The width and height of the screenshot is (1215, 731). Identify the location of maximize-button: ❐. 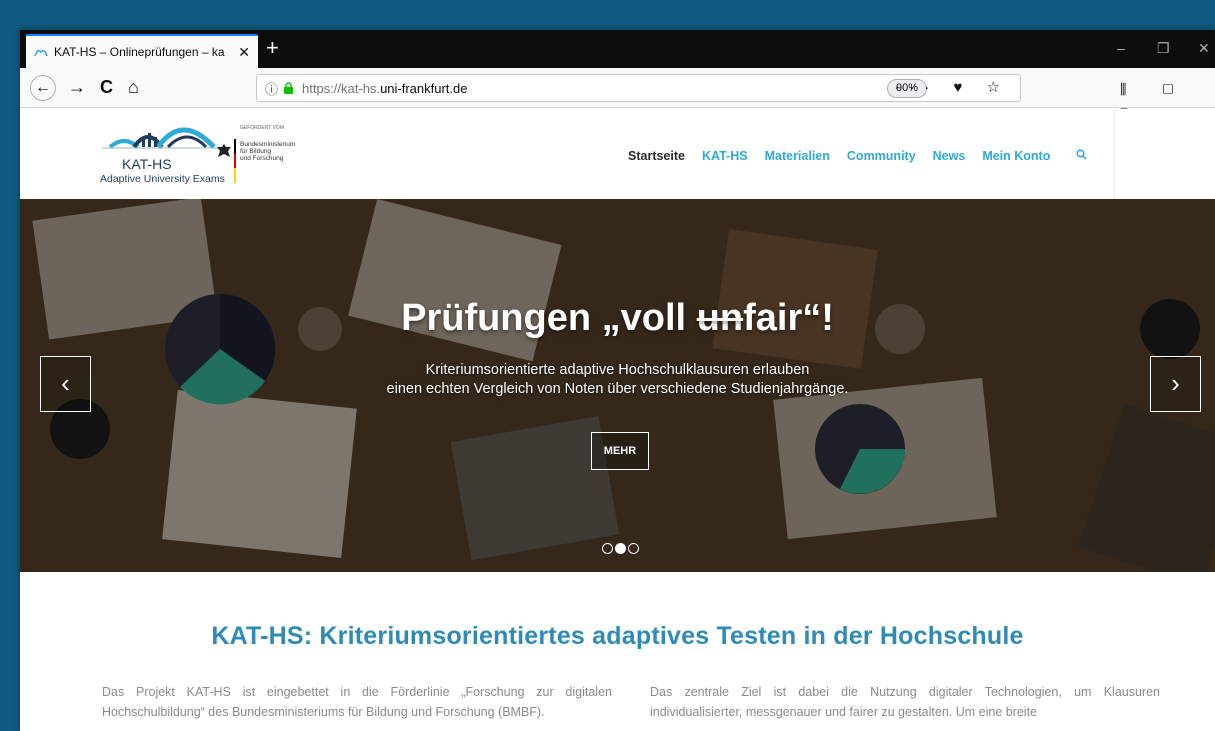
(1163, 48).